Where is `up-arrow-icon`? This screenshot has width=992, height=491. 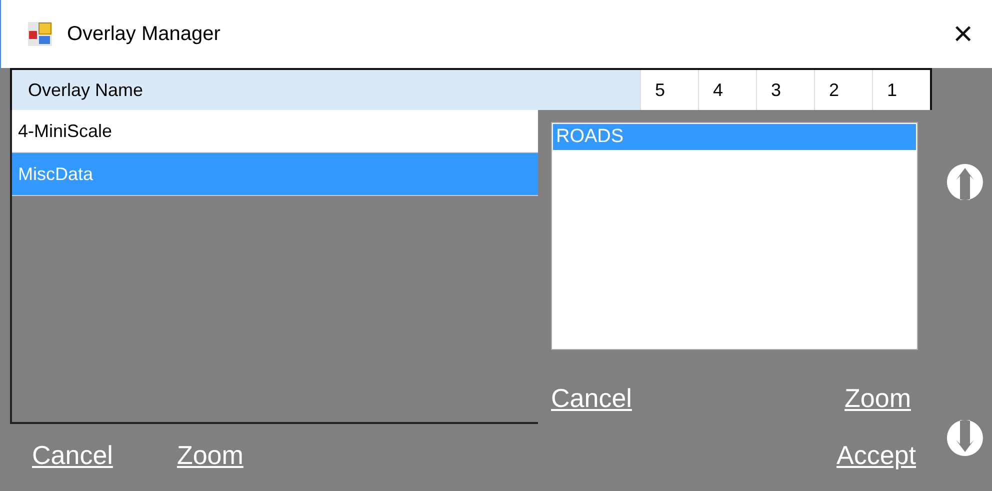
up-arrow-icon is located at coordinates (965, 182).